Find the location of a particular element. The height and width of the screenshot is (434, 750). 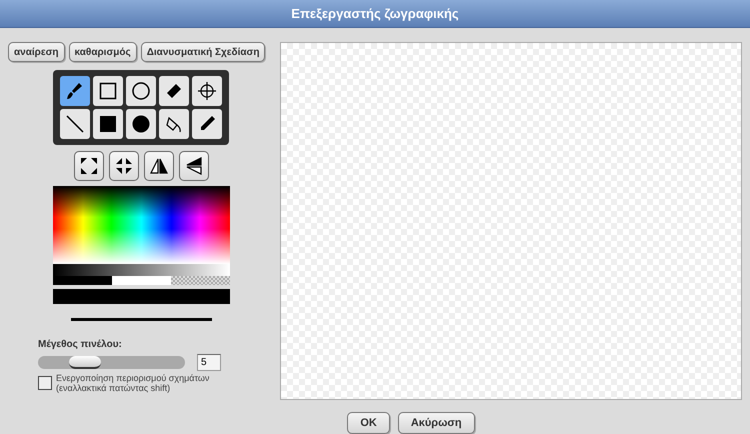

toolbar-button: καθαρισμός is located at coordinates (102, 52).